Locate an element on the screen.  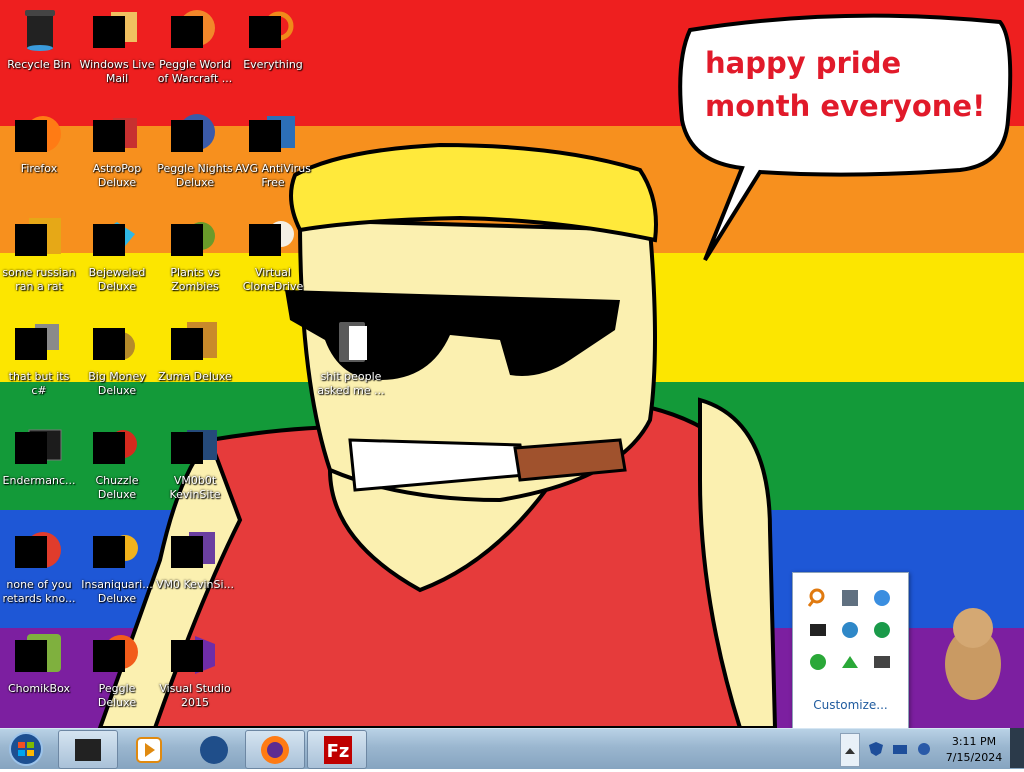
desktop-icon-peggle-deluxe: Peggle Deluxe is located at coordinates (117, 672).